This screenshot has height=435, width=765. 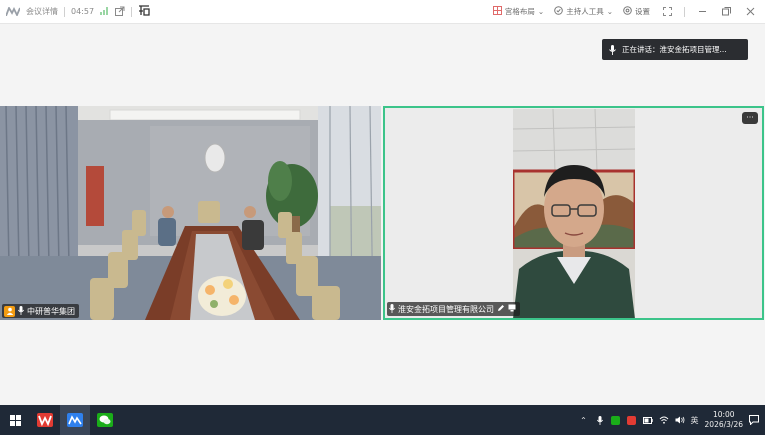 I want to click on system-tray: ⌃ 英 10:00 2026/3/26, so click(x=672, y=420).